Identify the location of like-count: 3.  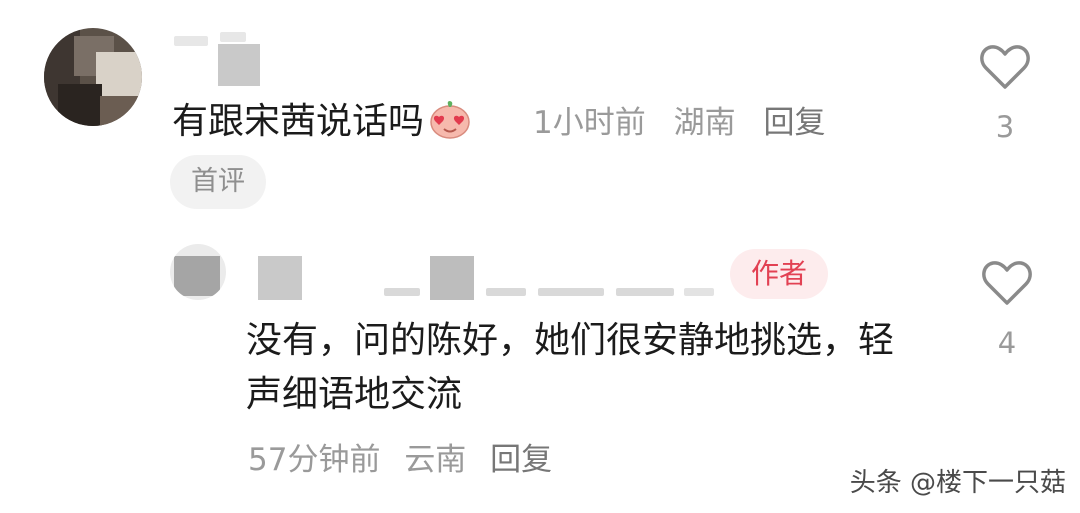
(1005, 127).